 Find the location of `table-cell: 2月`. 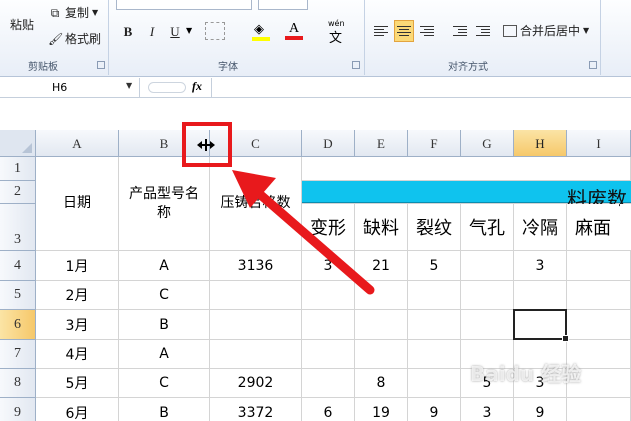

table-cell: 2月 is located at coordinates (77, 295).